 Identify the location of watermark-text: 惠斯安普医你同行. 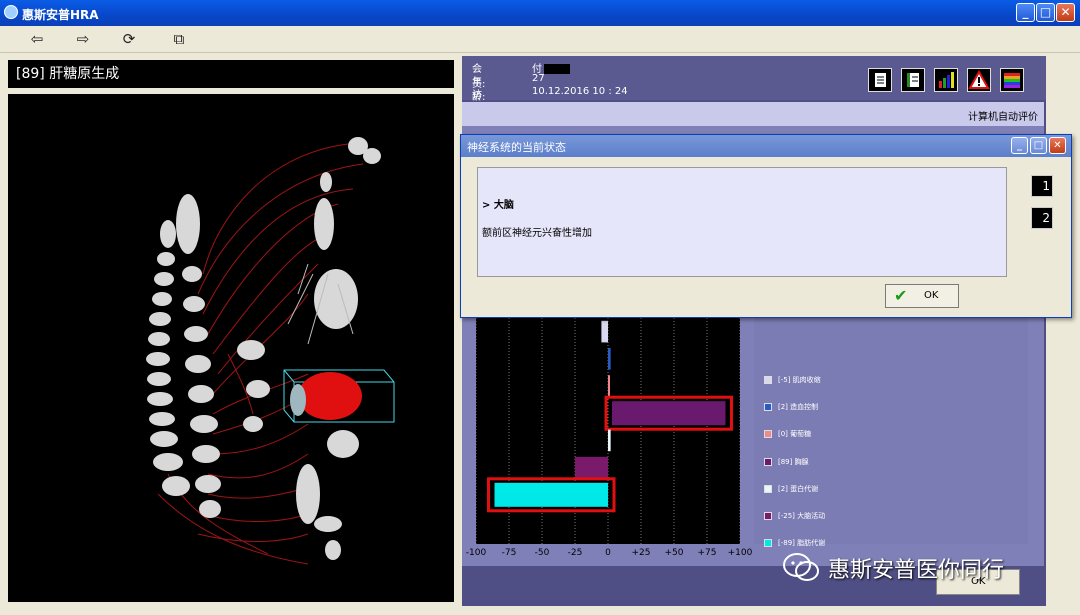
(916, 570).